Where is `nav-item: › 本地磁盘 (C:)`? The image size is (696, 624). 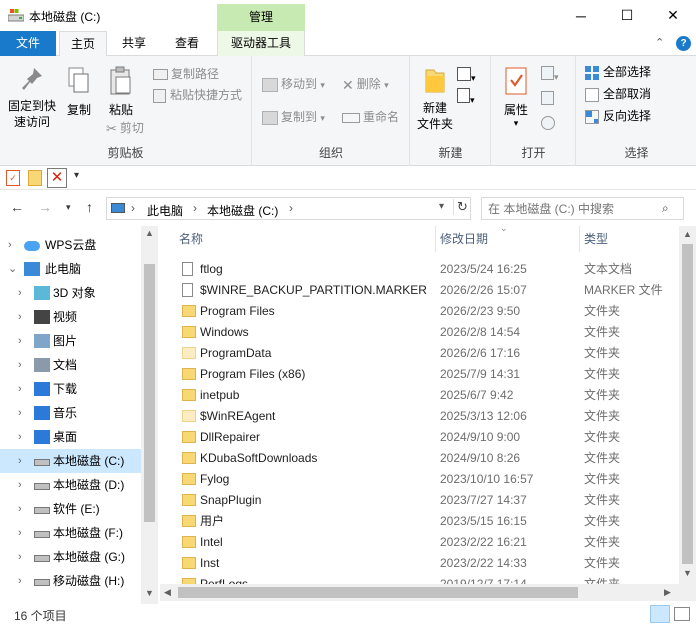
nav-item: › 本地磁盘 (C:) is located at coordinates (70, 461).